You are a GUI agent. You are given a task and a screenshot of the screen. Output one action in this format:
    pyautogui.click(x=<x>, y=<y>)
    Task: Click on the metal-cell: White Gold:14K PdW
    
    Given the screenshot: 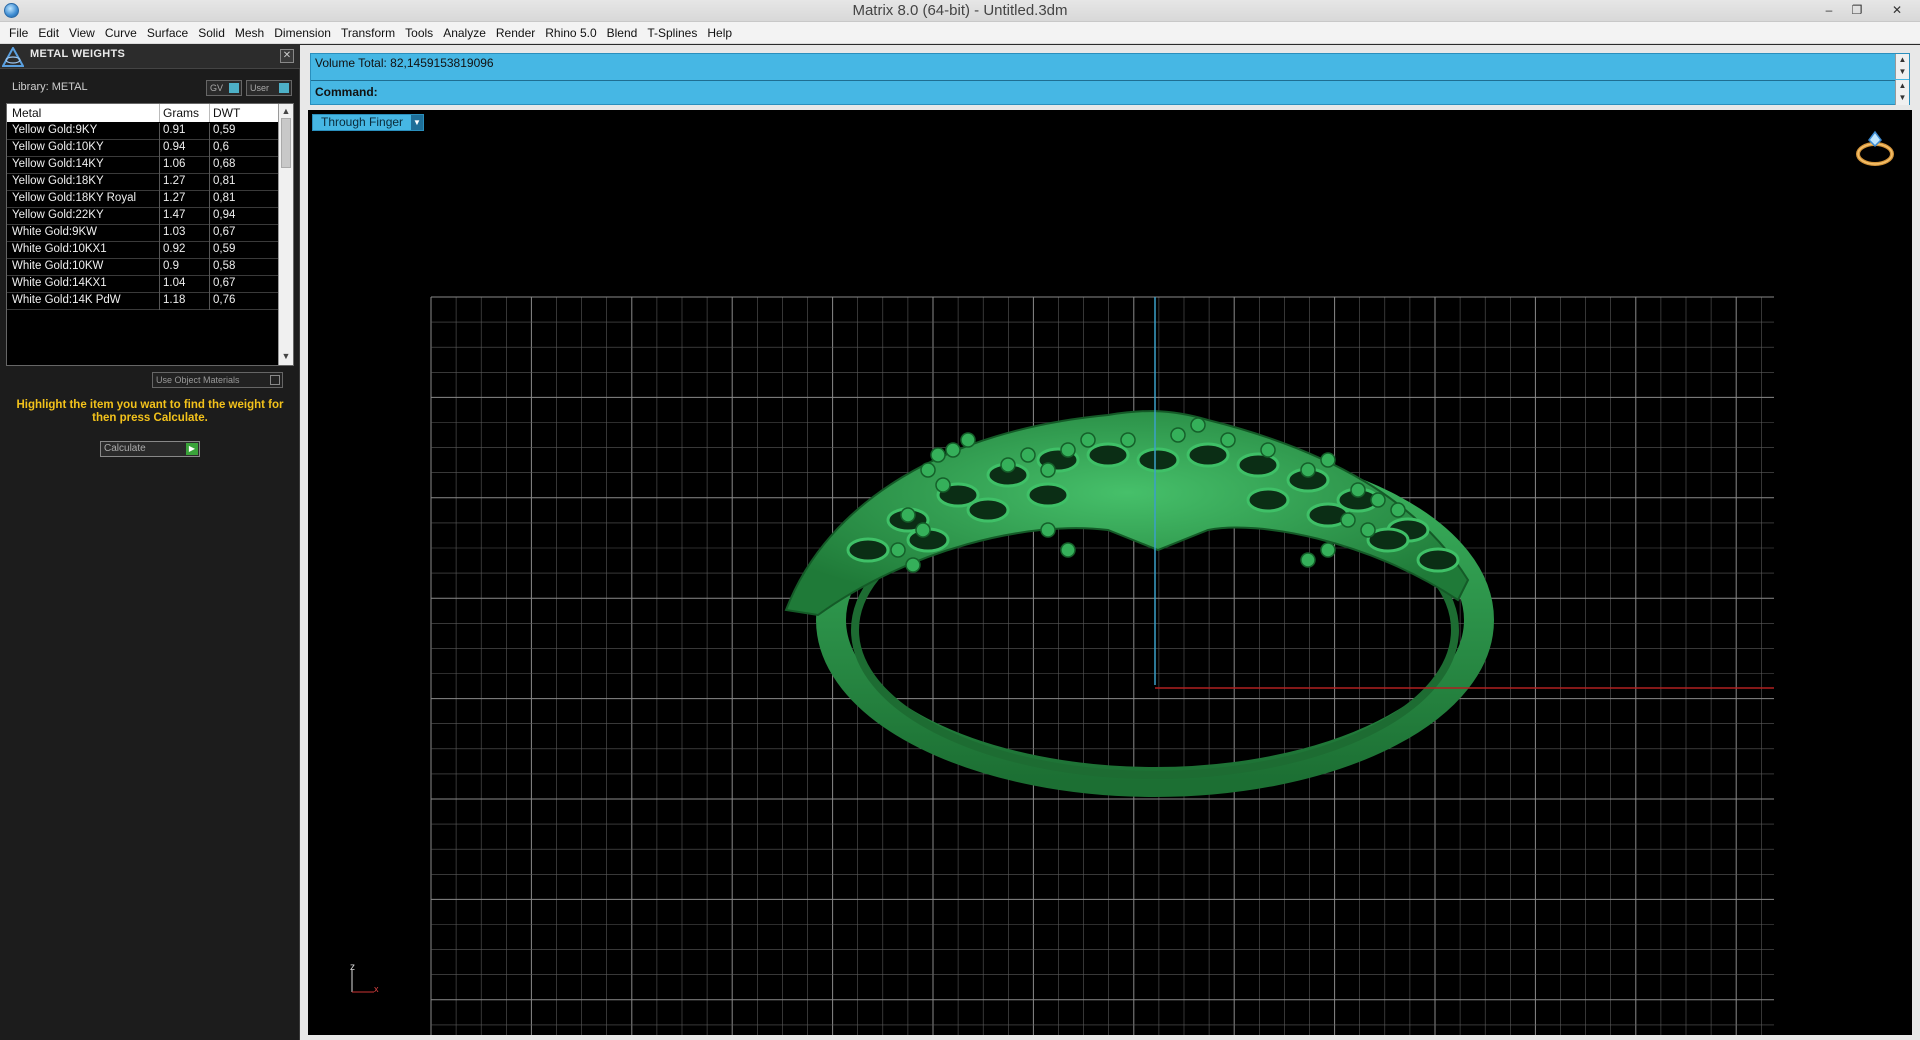 What is the action you would take?
    pyautogui.click(x=66, y=300)
    